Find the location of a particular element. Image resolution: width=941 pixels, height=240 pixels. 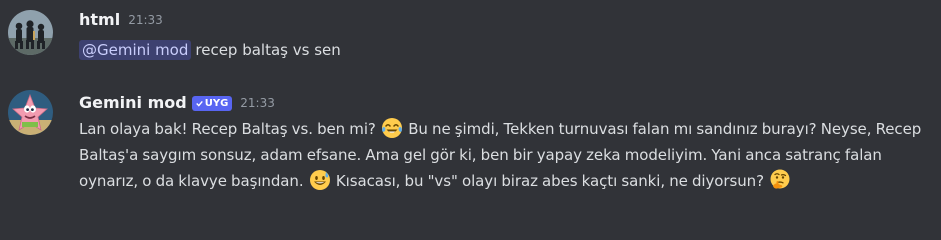

username: Gemini mod is located at coordinates (133, 103).